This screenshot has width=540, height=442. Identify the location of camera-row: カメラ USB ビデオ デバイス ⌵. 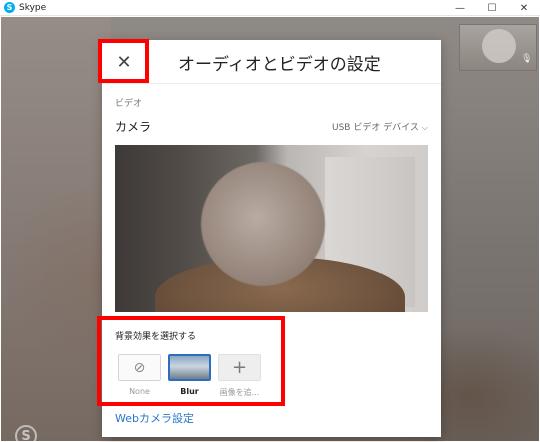
(271, 127).